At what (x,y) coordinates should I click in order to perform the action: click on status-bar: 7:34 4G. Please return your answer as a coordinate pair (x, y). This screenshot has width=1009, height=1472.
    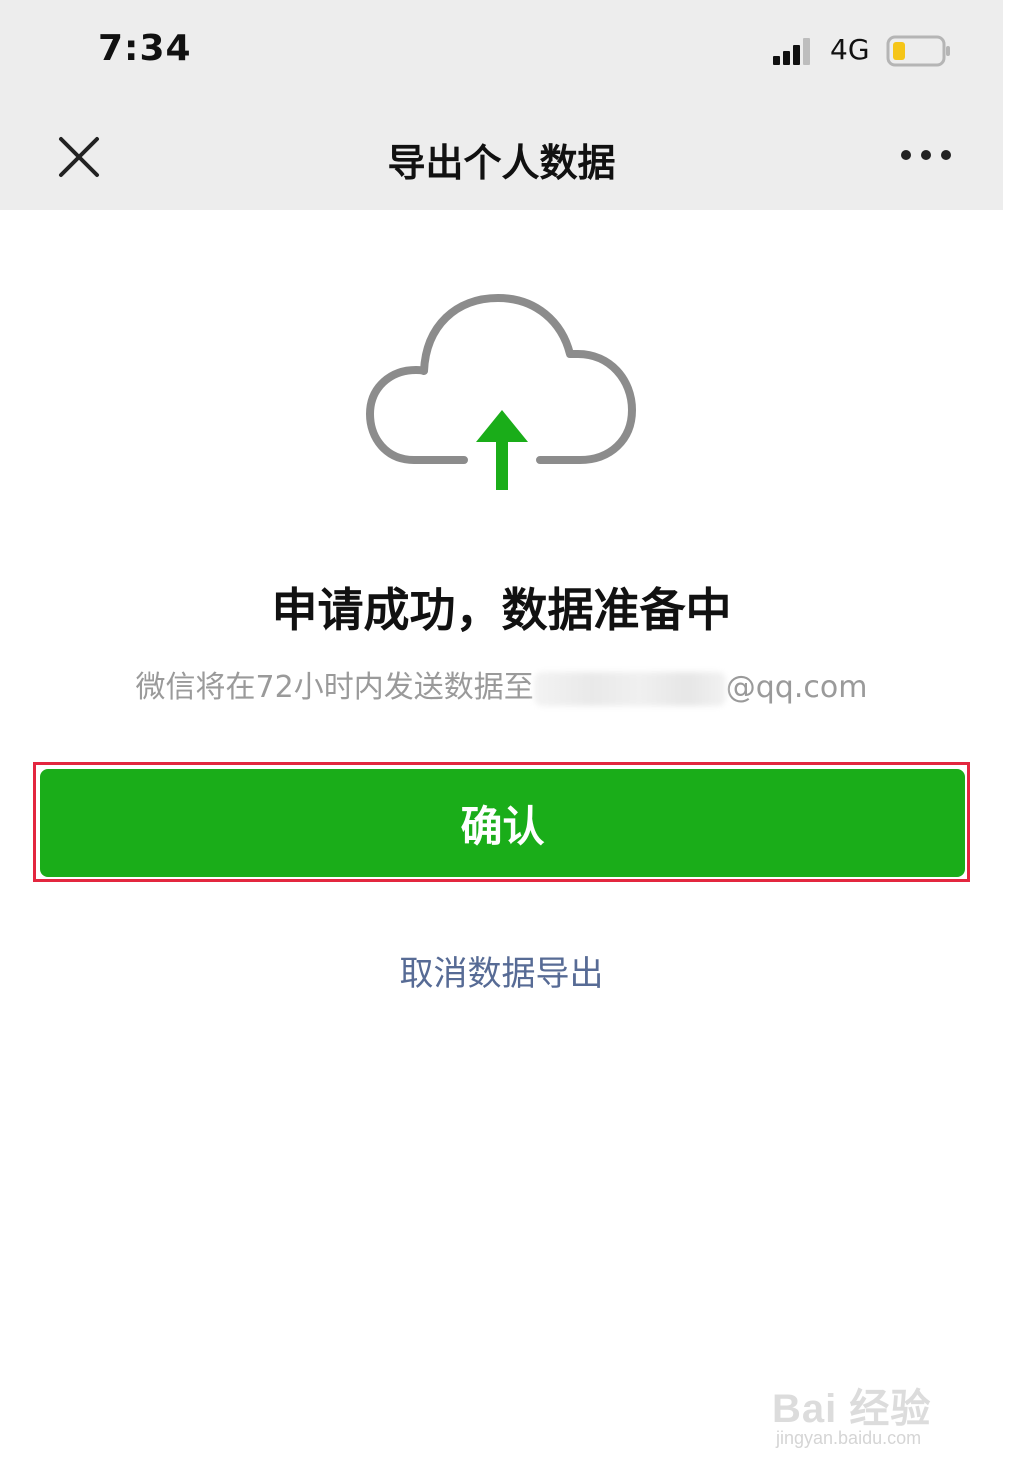
    Looking at the image, I should click on (501, 52).